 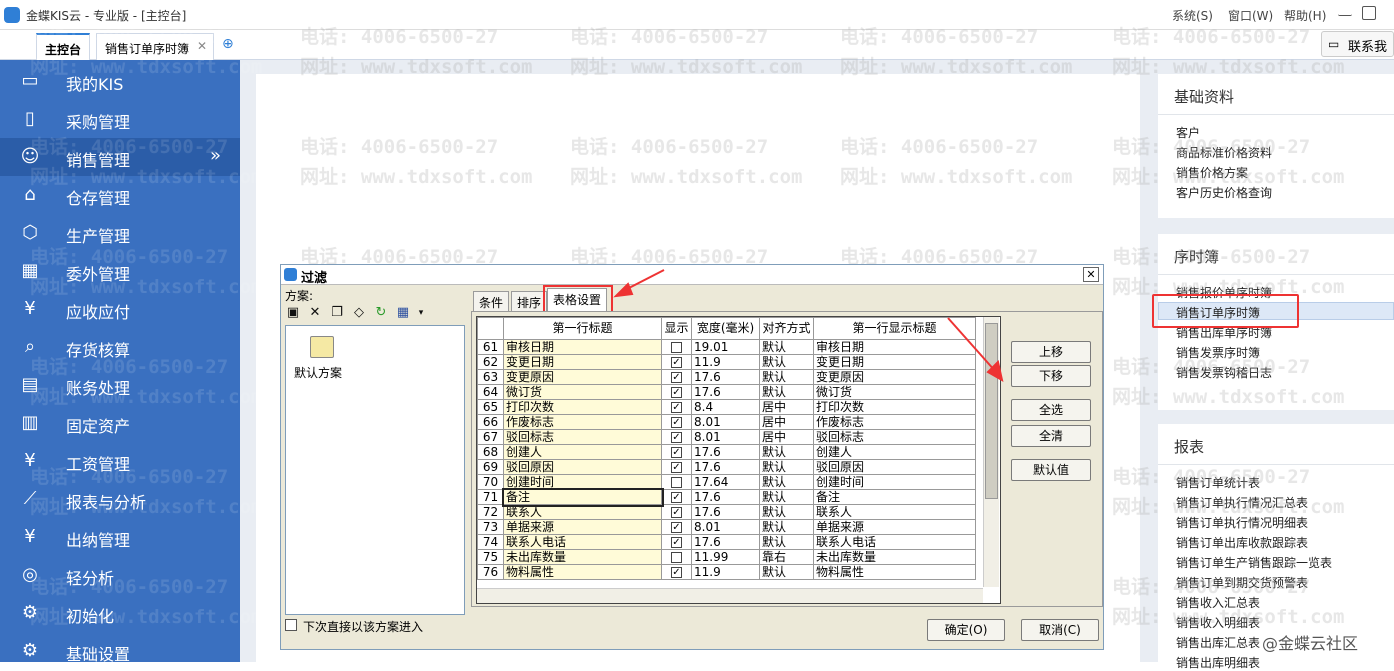 I want to click on table-cell: 作废标志, so click(x=894, y=422).